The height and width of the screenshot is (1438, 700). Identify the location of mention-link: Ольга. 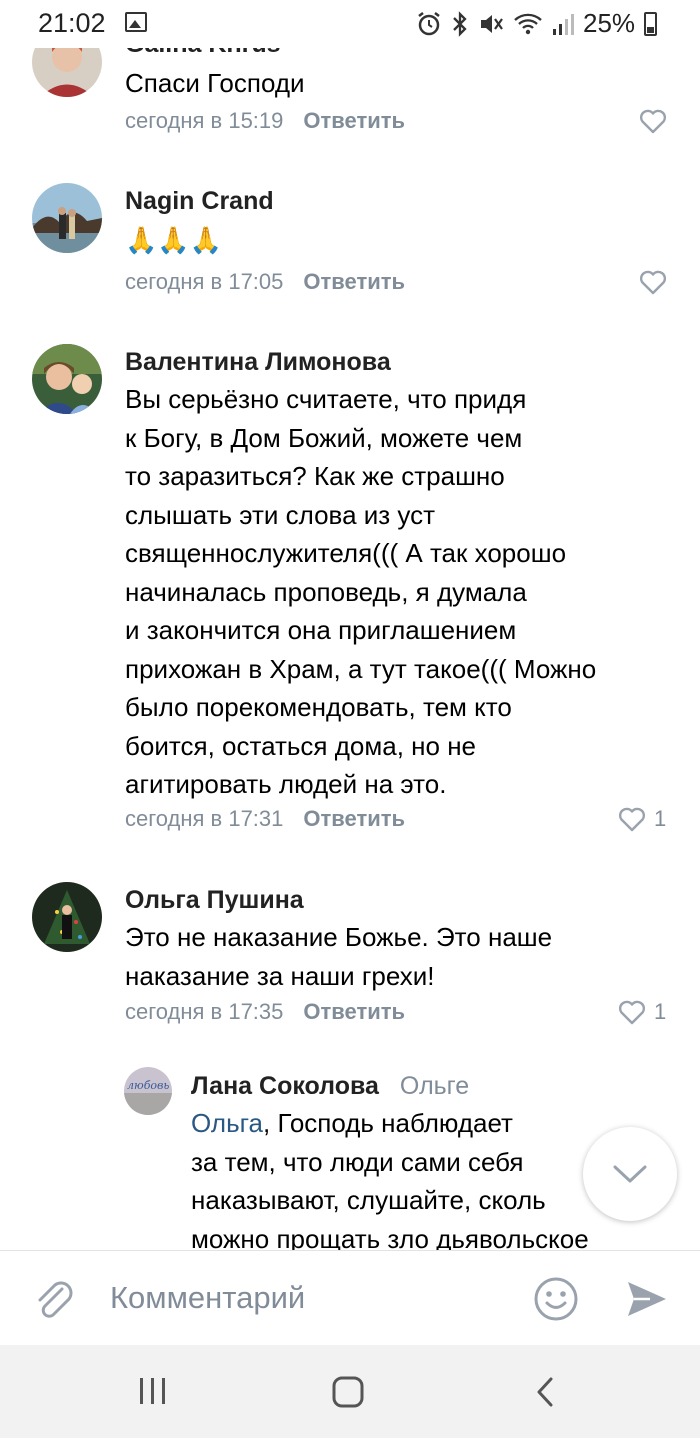
(227, 1123).